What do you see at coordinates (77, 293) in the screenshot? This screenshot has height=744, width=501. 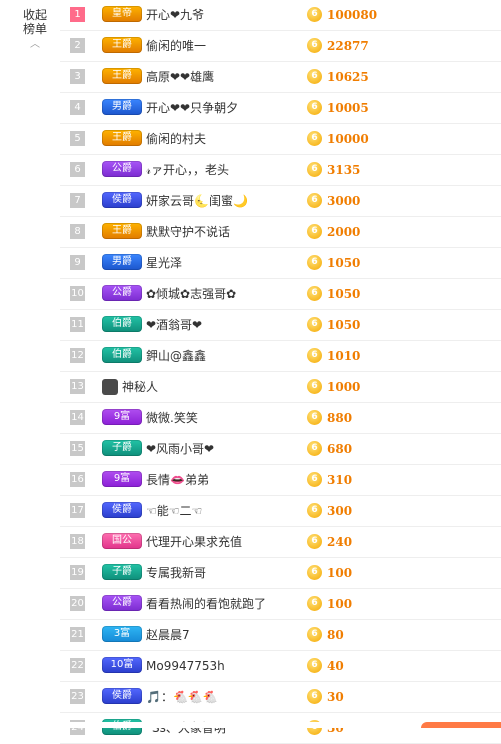 I see `rank-number: 10` at bounding box center [77, 293].